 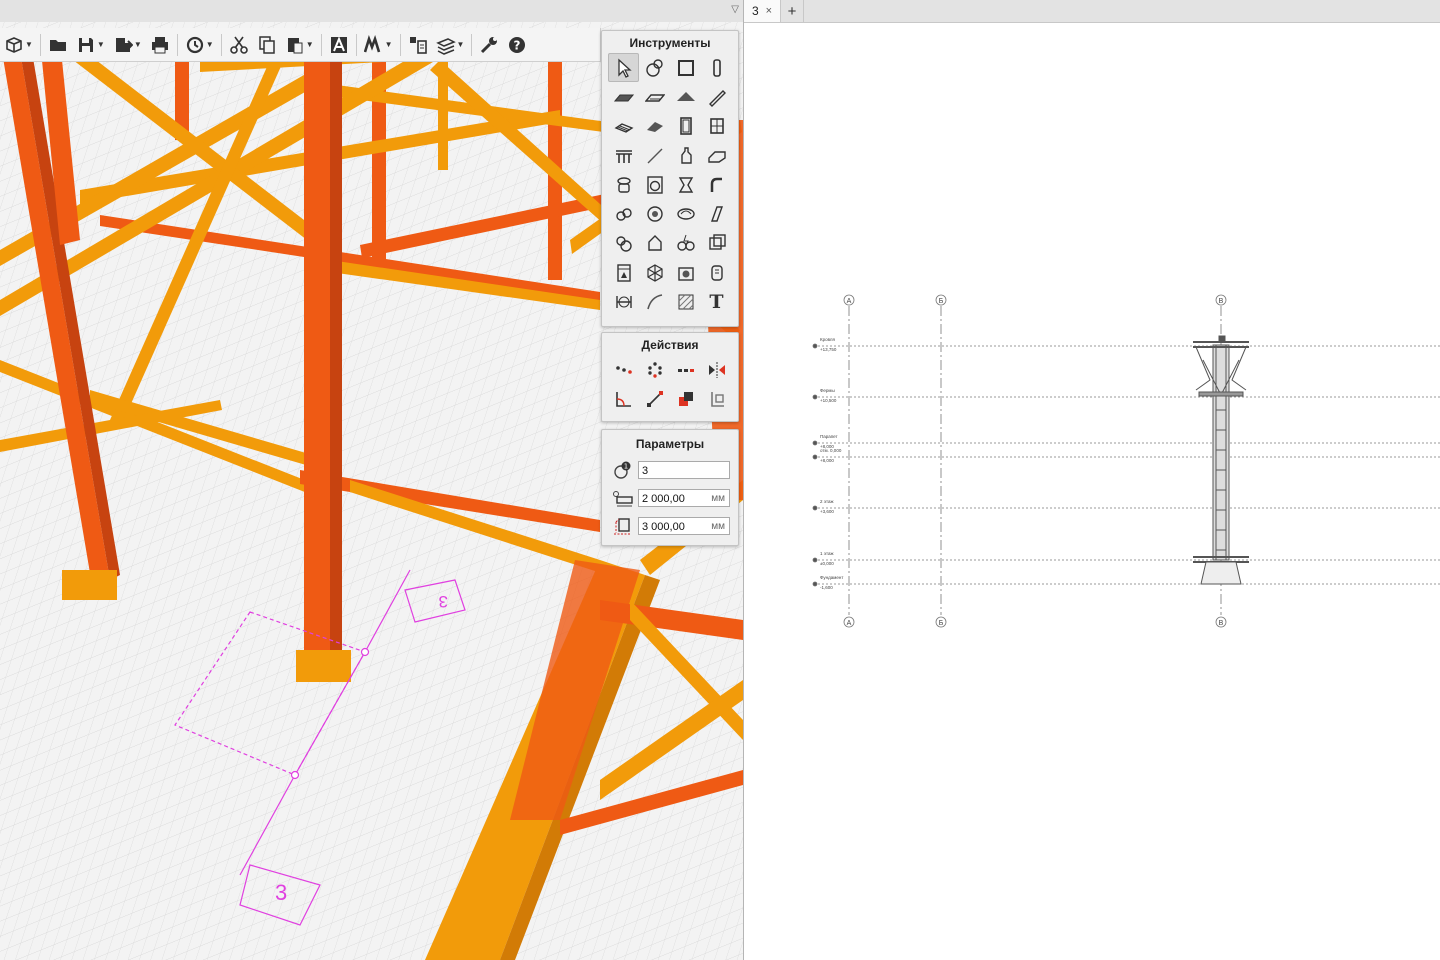 I want to click on copy-button, so click(x=267, y=45).